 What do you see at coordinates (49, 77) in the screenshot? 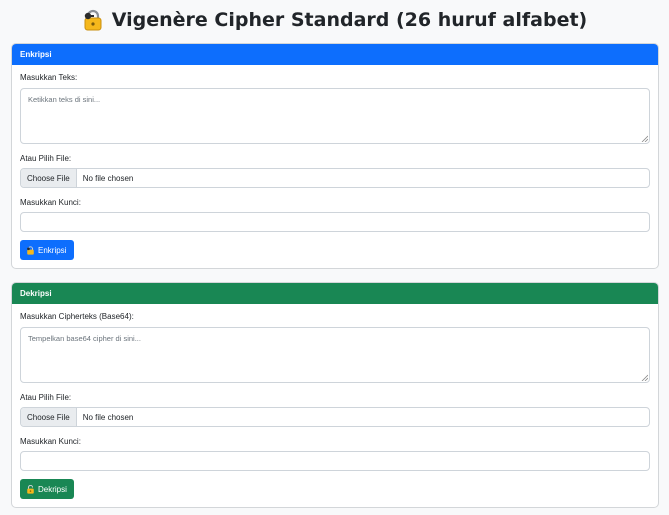
I see `encrypt-text-label: Masukkan Teks:` at bounding box center [49, 77].